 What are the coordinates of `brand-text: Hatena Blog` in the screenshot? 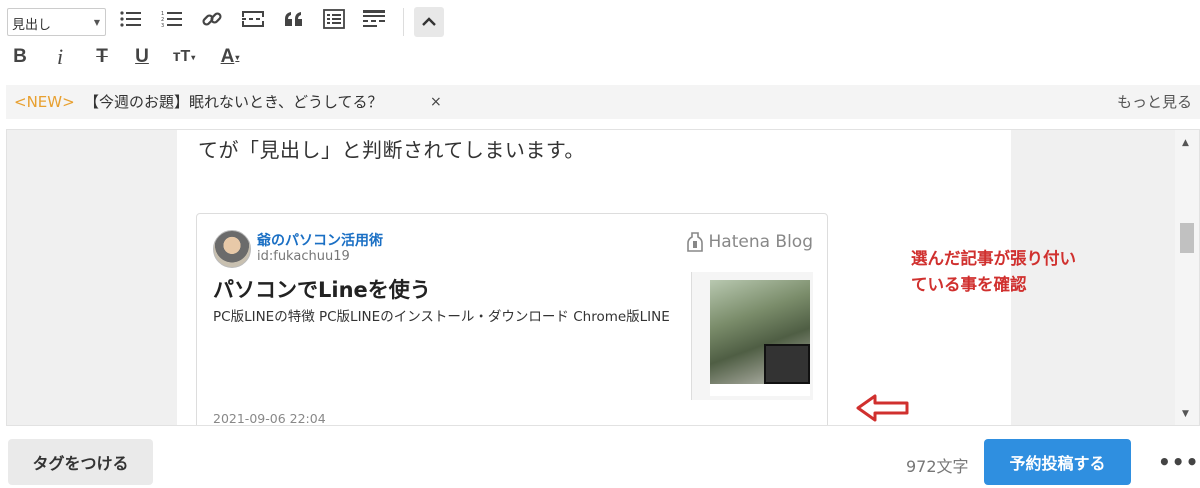 It's located at (761, 242).